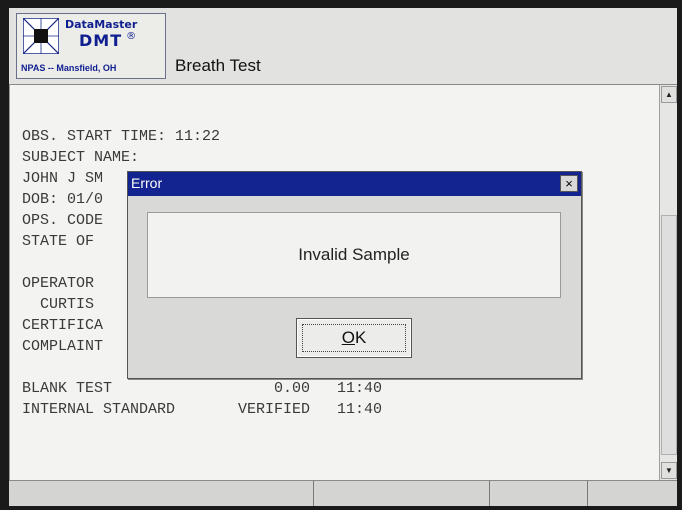  I want to click on close-icon: ×, so click(569, 183).